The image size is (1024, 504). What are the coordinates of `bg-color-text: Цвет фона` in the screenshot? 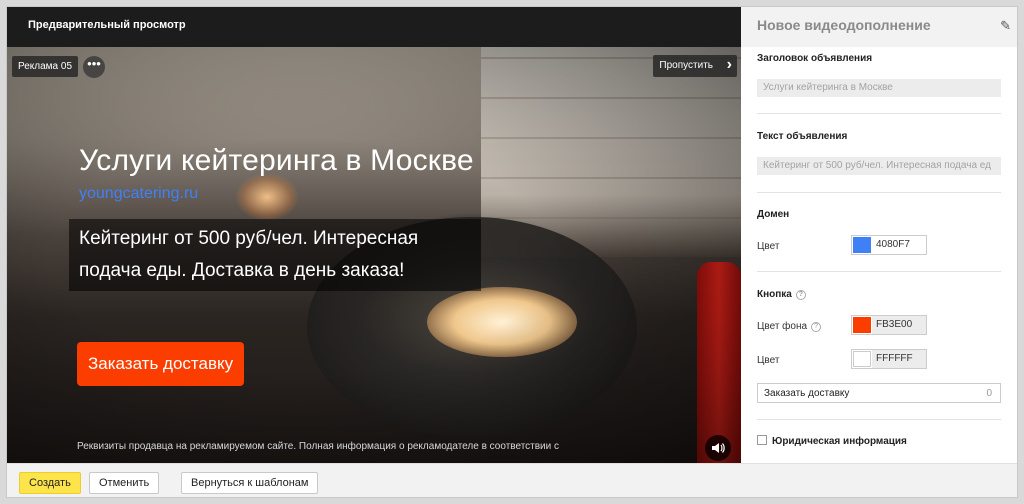 It's located at (782, 326).